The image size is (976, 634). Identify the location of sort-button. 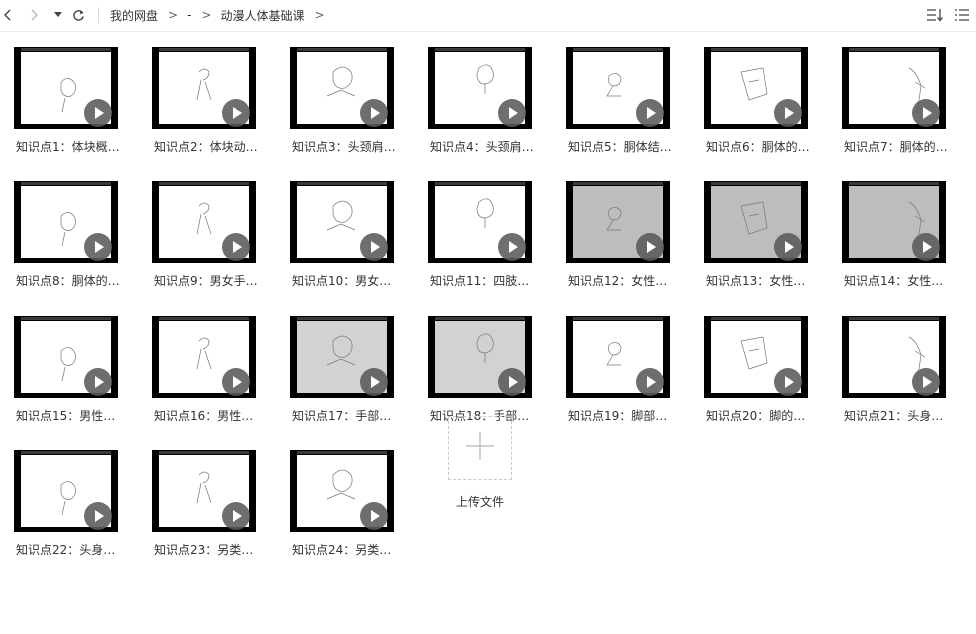
(935, 16).